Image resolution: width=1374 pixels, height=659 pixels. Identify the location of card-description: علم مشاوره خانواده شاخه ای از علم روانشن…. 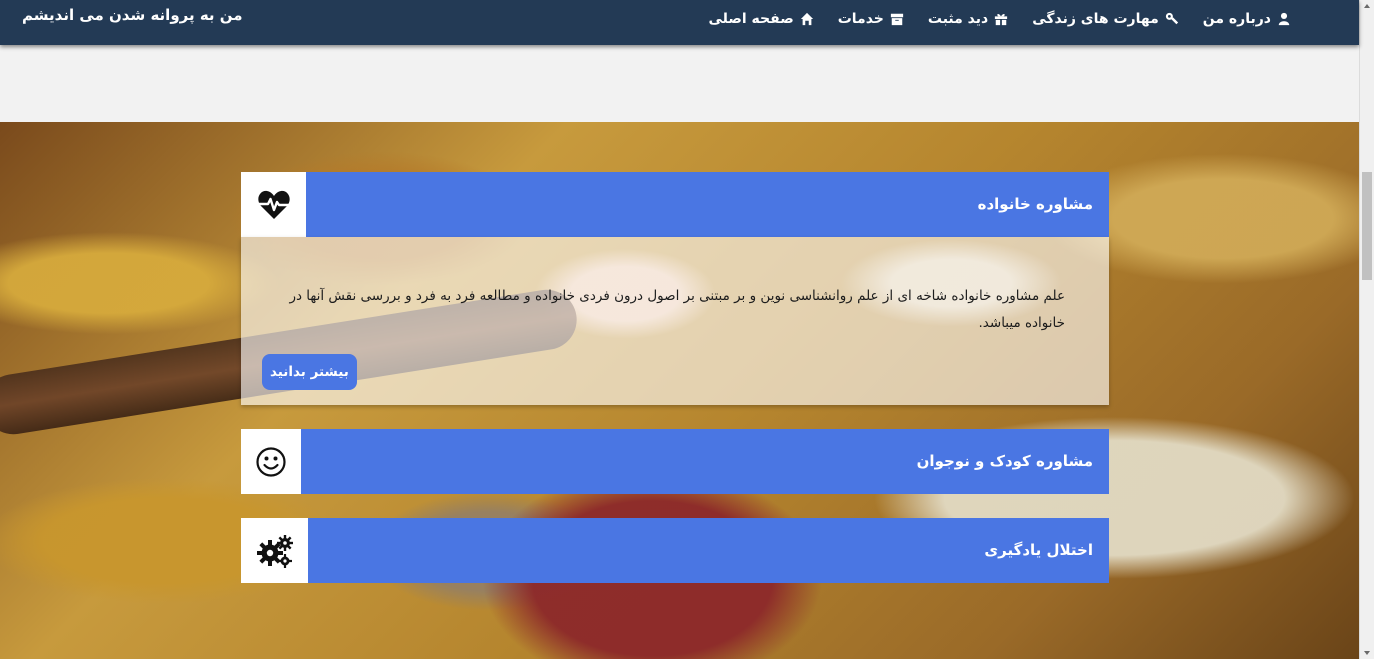
(677, 309).